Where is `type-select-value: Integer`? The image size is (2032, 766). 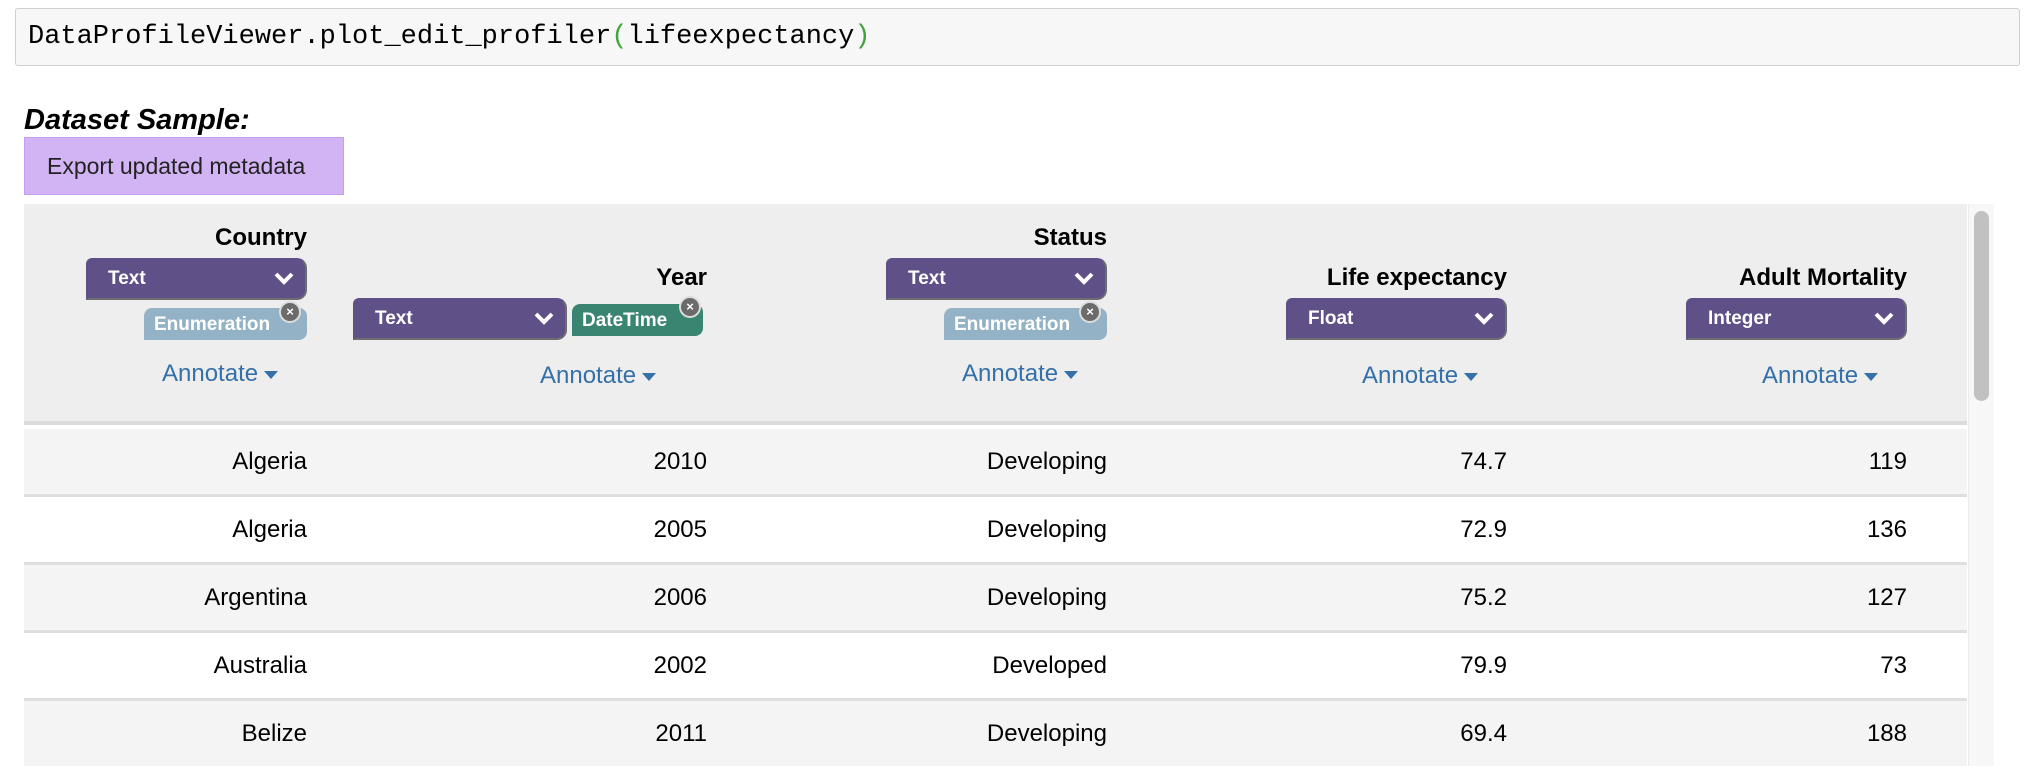
type-select-value: Integer is located at coordinates (1740, 318).